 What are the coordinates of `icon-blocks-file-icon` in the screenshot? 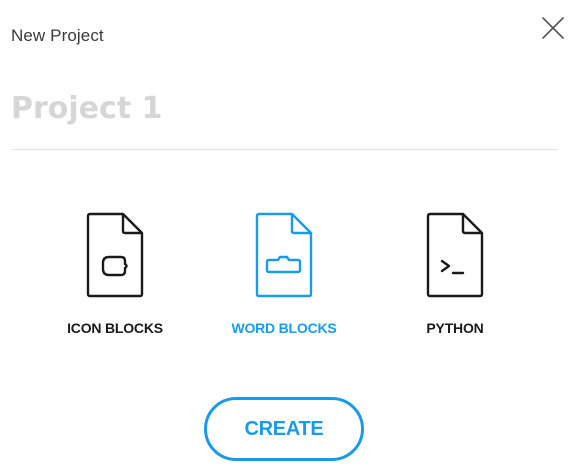 It's located at (115, 255).